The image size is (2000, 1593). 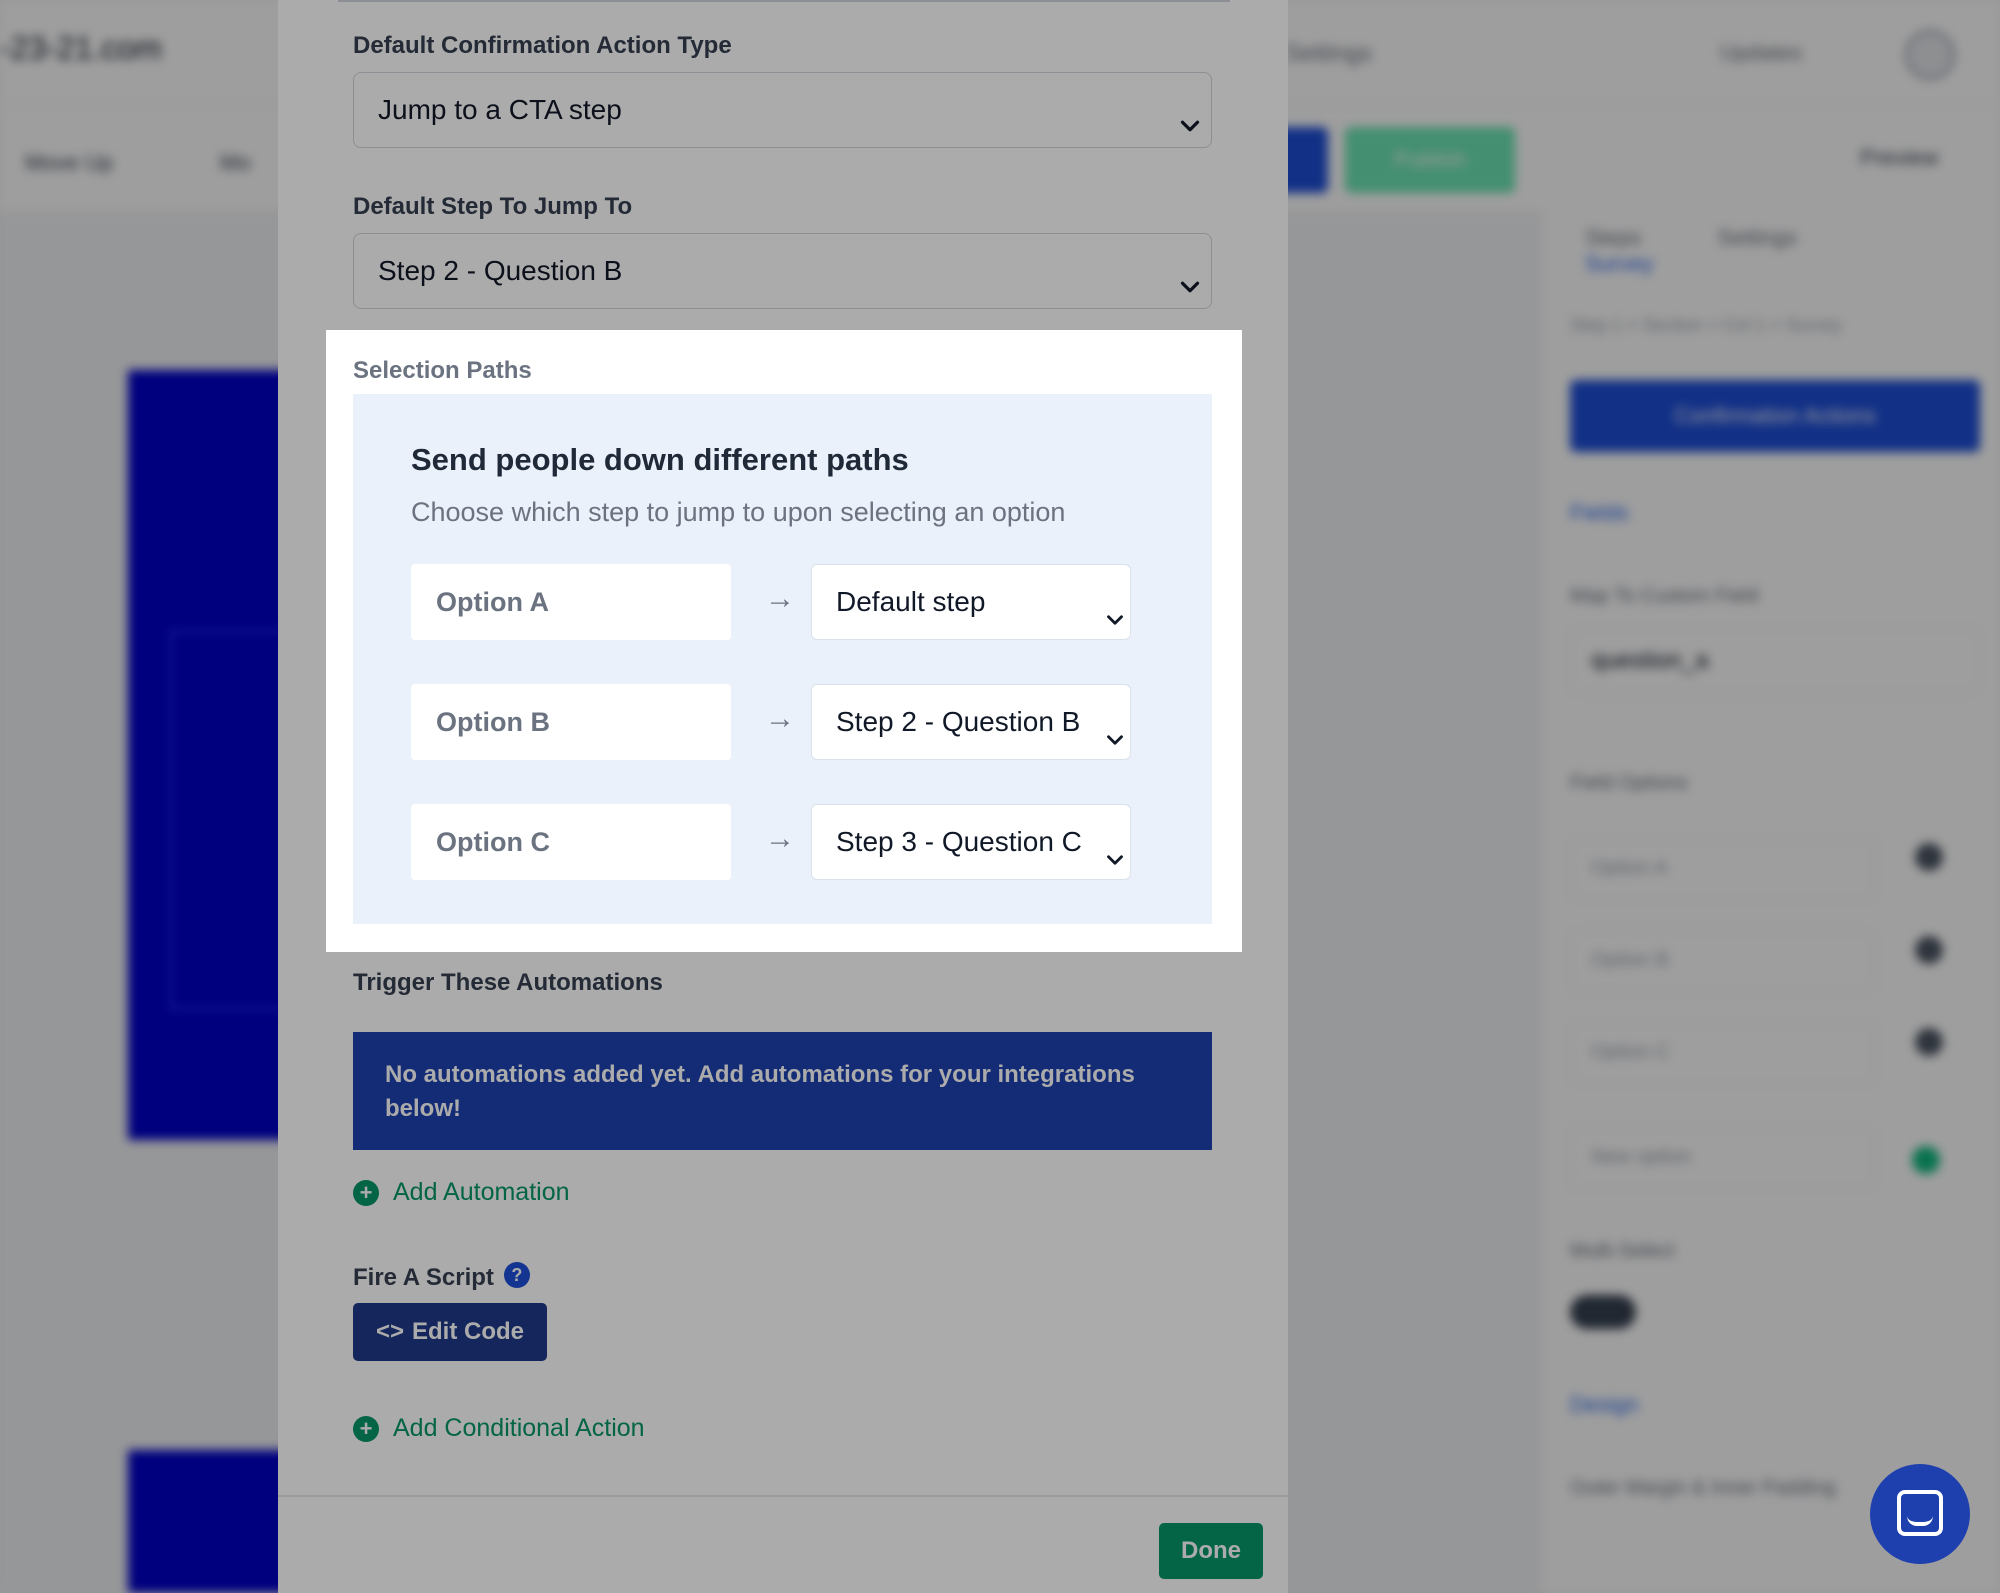 What do you see at coordinates (660, 459) in the screenshot?
I see `selection-paths-title: Send people down different paths` at bounding box center [660, 459].